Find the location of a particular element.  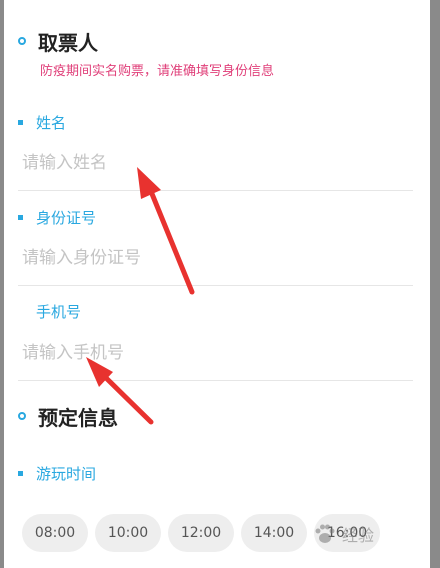

time-slot-1000: 10:00 is located at coordinates (128, 533).